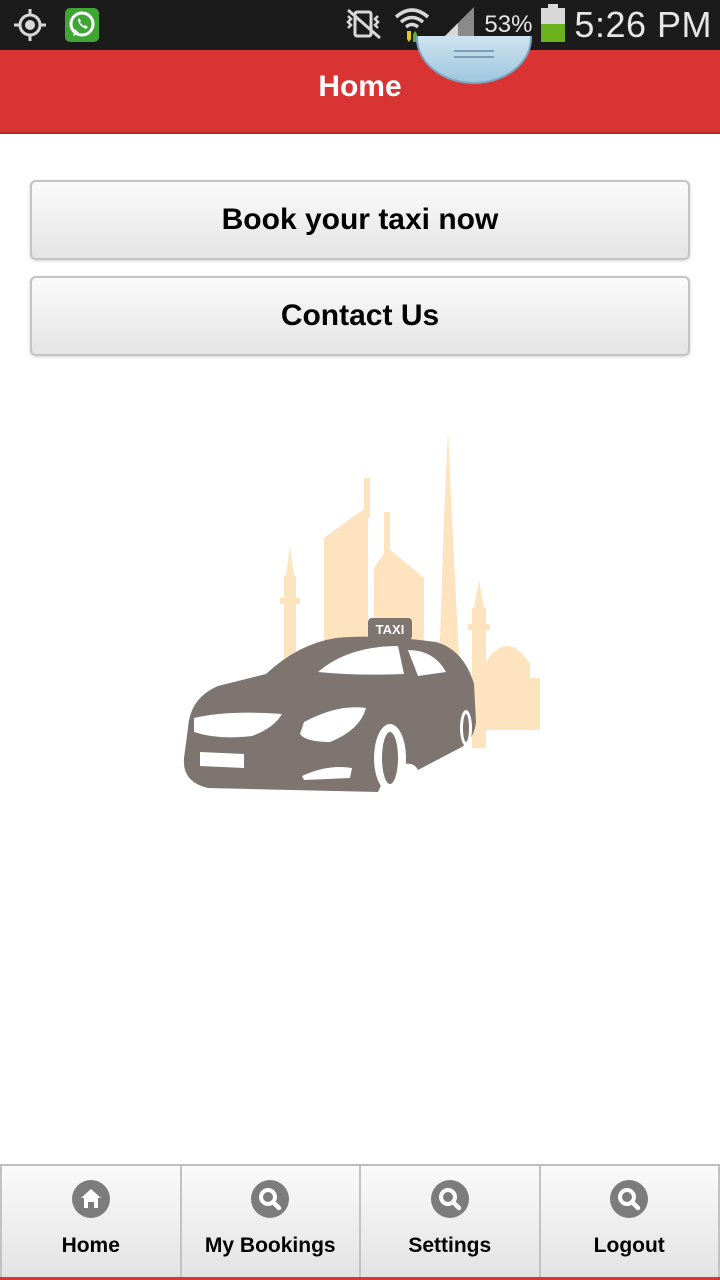 Image resolution: width=720 pixels, height=1280 pixels. I want to click on status-bar: 53% 5:26 PM, so click(360, 25).